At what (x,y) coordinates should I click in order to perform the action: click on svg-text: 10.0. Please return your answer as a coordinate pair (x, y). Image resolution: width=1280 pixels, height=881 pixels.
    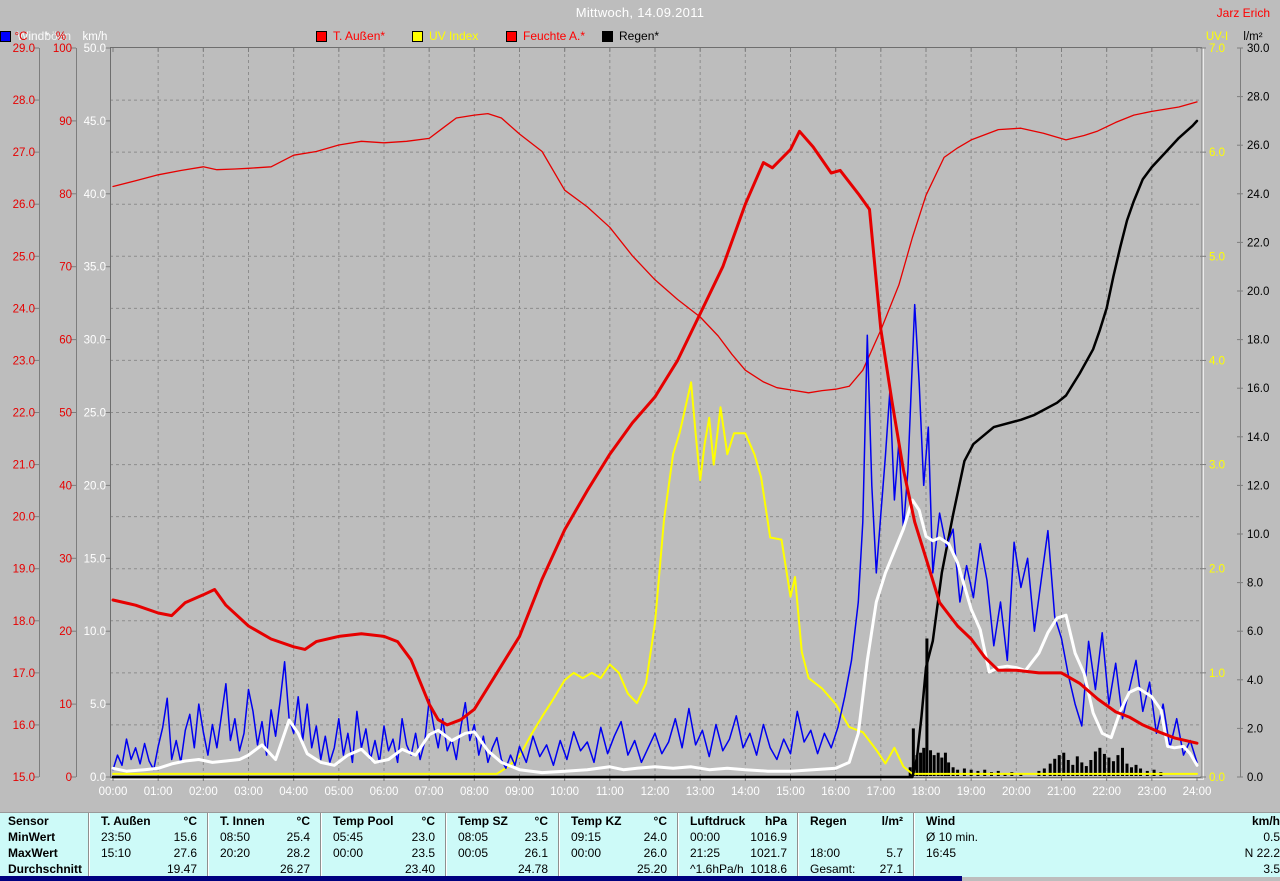
    Looking at the image, I should click on (95, 632).